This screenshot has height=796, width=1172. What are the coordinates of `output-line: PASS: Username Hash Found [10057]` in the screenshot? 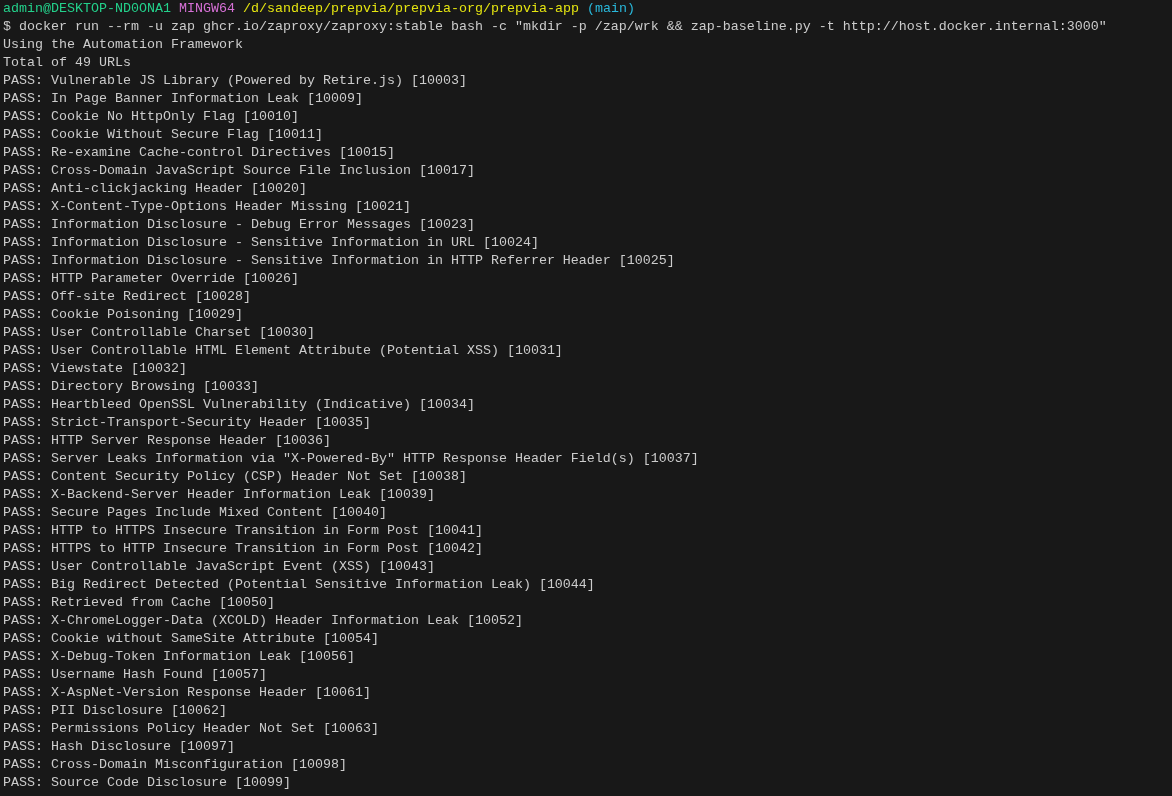 It's located at (135, 675).